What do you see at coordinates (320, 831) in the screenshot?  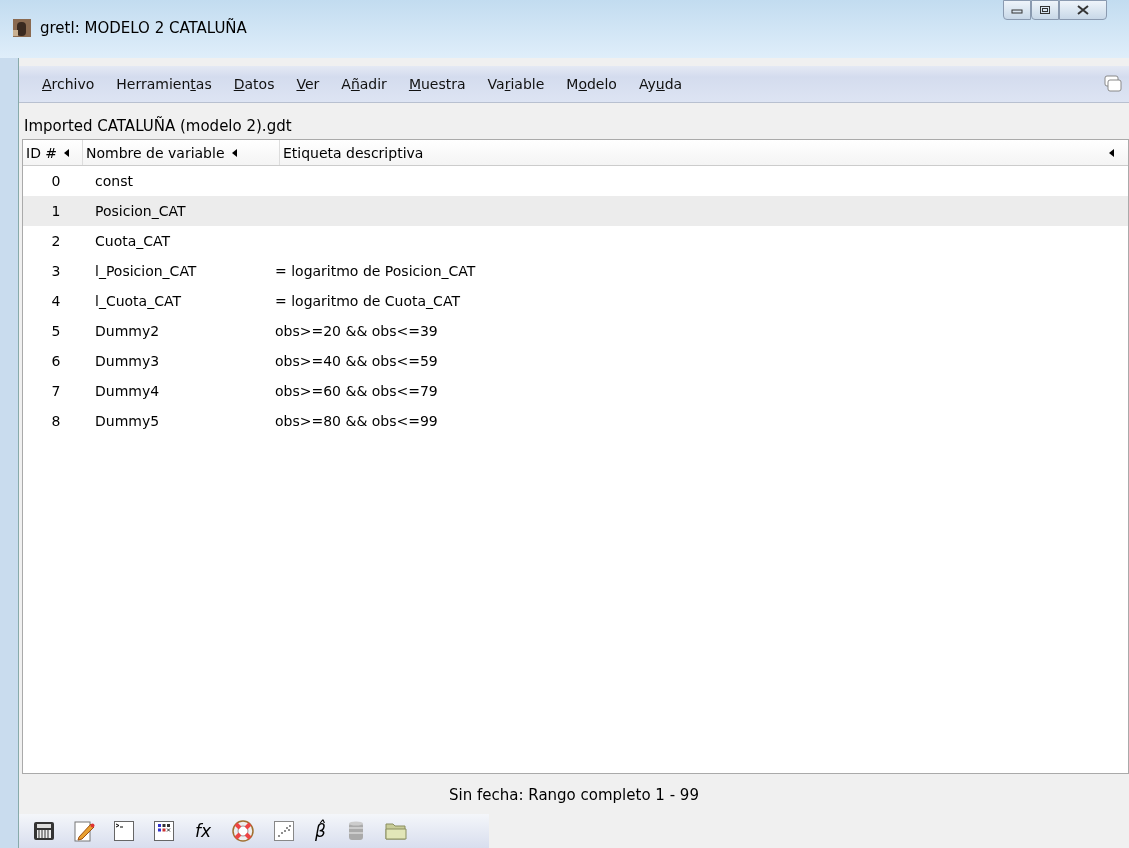 I see `toolbar-button: β̂` at bounding box center [320, 831].